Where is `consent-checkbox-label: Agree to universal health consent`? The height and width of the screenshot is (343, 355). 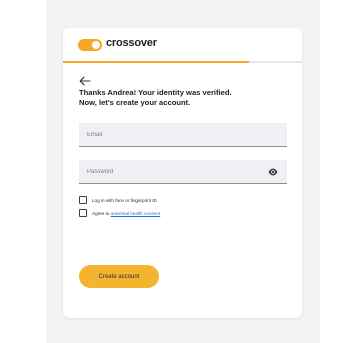
consent-checkbox-label: Agree to universal health consent is located at coordinates (126, 213).